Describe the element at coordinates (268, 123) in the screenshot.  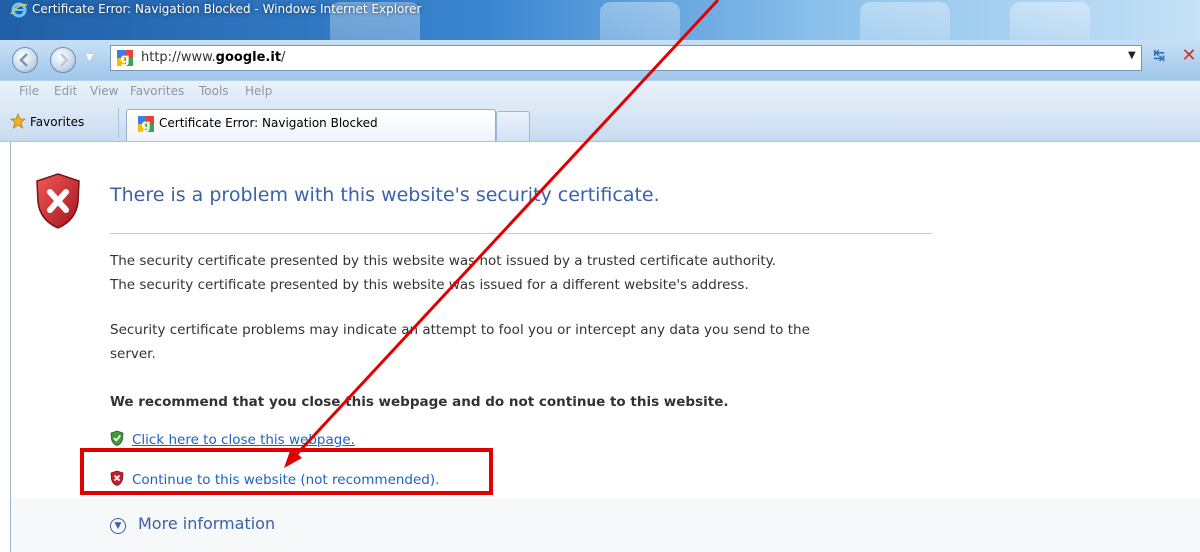
I see `tab-label: Certificate Error: Navigation Blocked` at that location.